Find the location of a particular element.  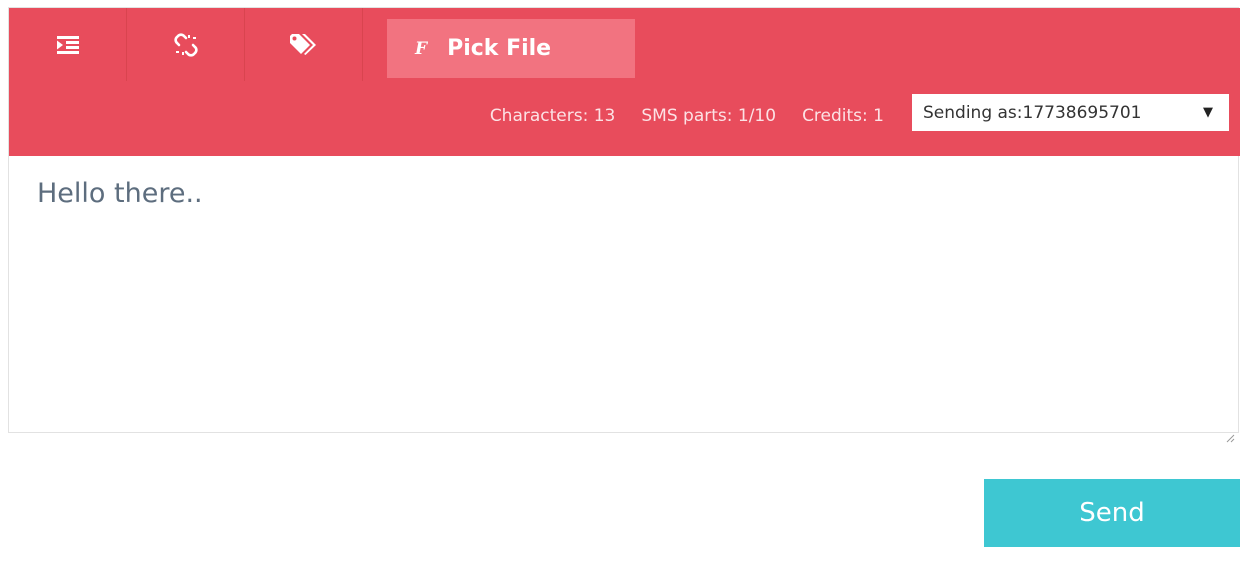

sender-select: Sending as:17738695701 ▼ is located at coordinates (1070, 112).